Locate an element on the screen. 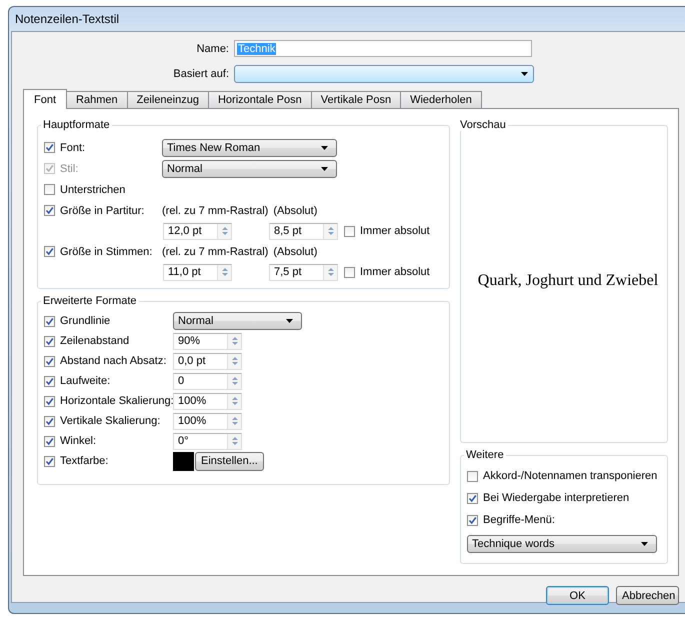  spin-field: 11,0 pt is located at coordinates (197, 272).